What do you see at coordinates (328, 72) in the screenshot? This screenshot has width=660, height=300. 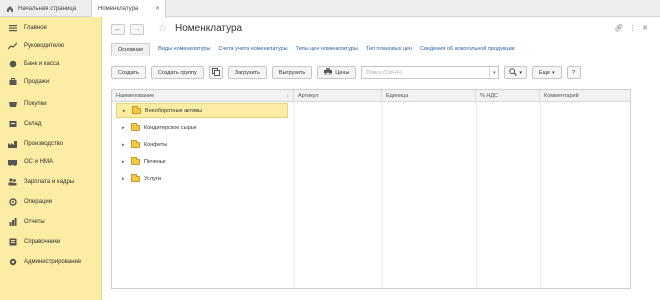 I see `printer-icon` at bounding box center [328, 72].